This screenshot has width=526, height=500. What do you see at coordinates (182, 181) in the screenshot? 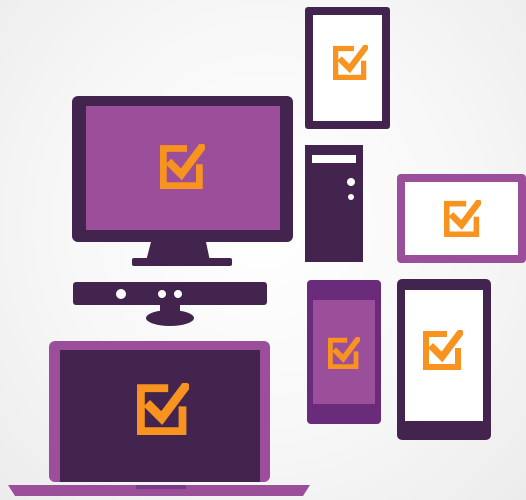
I see `desktop-monitor` at bounding box center [182, 181].